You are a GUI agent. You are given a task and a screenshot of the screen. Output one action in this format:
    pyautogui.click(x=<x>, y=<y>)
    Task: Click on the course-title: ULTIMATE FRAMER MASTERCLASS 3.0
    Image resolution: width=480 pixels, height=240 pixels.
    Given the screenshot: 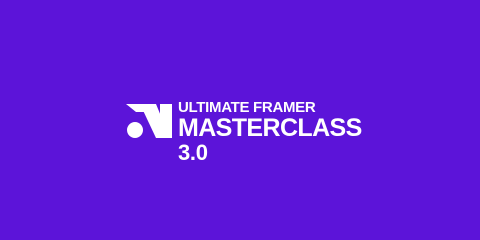 What is the action you would take?
    pyautogui.click(x=270, y=132)
    